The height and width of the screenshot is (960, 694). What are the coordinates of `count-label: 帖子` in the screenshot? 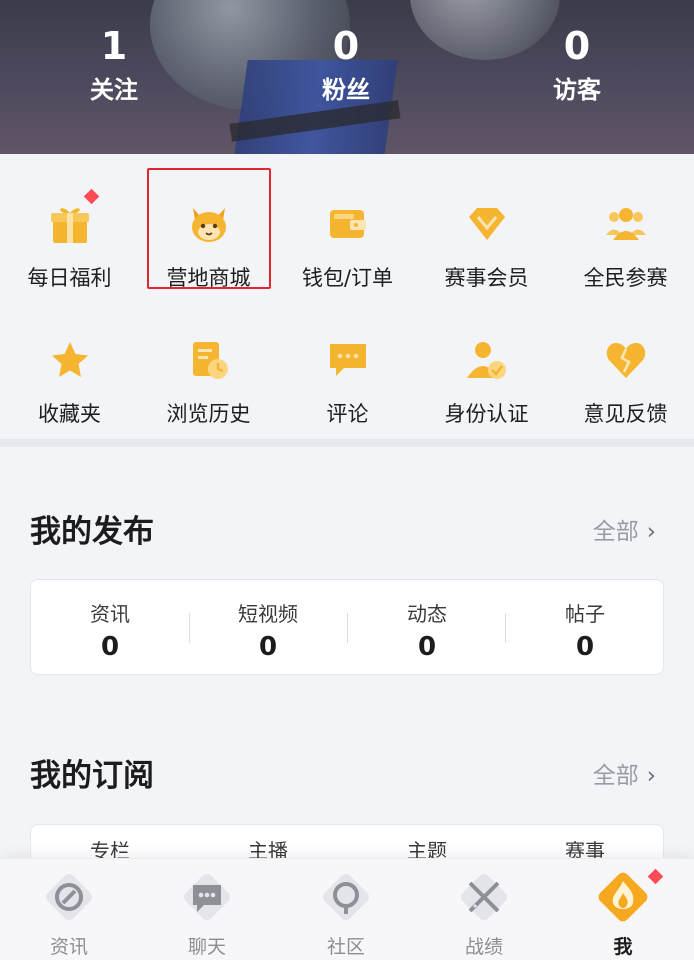 It's located at (585, 614).